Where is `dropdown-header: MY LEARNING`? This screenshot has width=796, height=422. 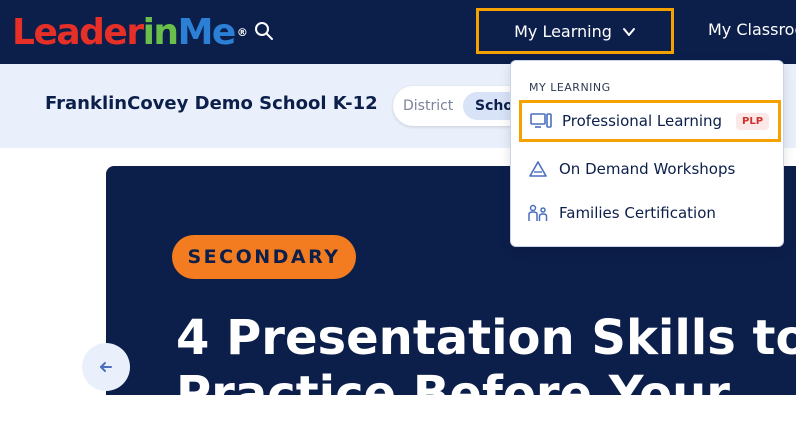 dropdown-header: MY LEARNING is located at coordinates (570, 87).